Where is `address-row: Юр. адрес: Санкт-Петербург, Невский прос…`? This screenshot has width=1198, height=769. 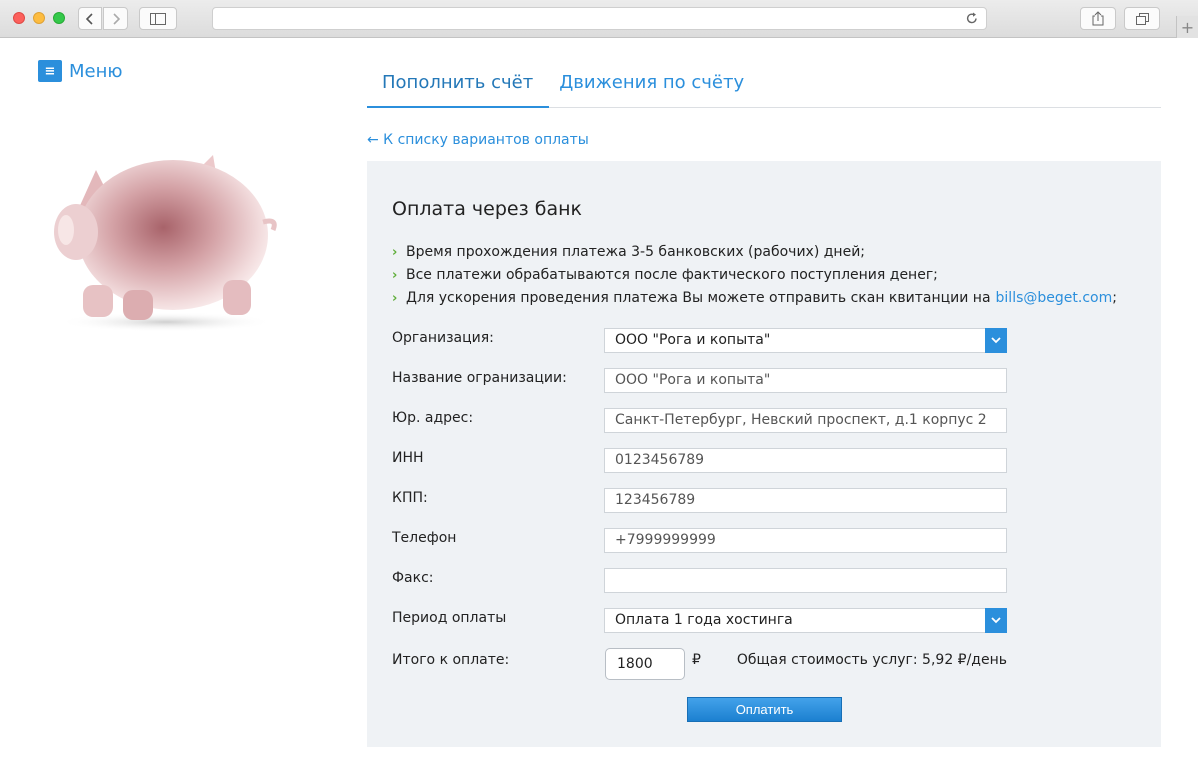
address-row: Юр. адрес: Санкт-Петербург, Невский прос… is located at coordinates (762, 421).